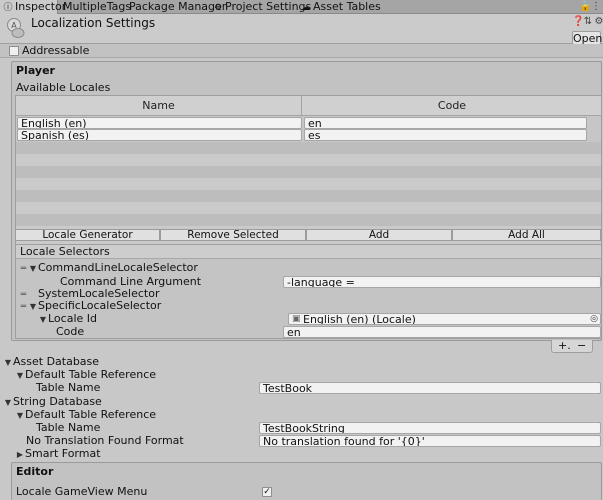 The image size is (603, 500). Describe the element at coordinates (35, 70) in the screenshot. I see `player-section-title: Player` at that location.